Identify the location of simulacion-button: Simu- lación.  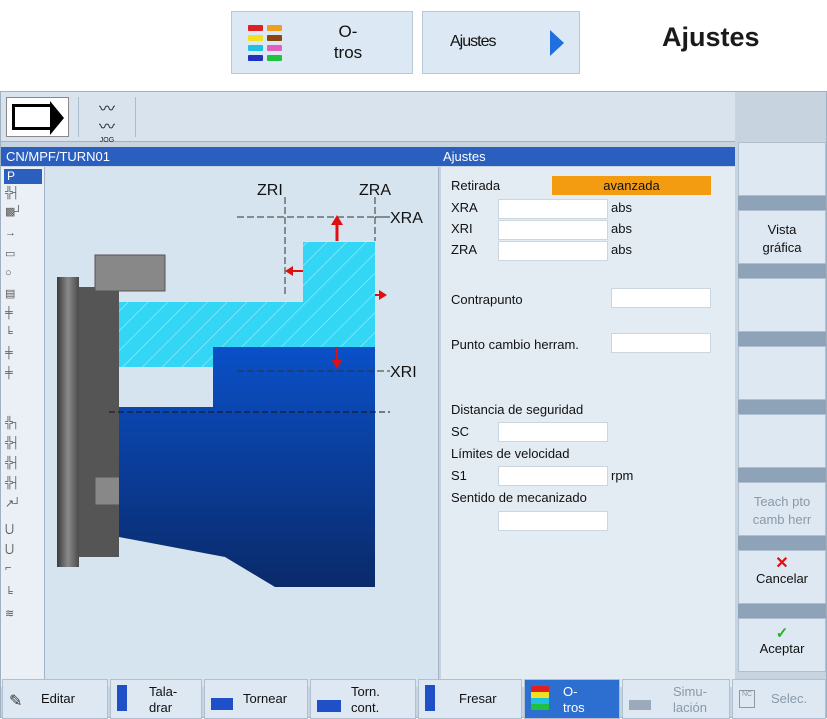
(676, 699).